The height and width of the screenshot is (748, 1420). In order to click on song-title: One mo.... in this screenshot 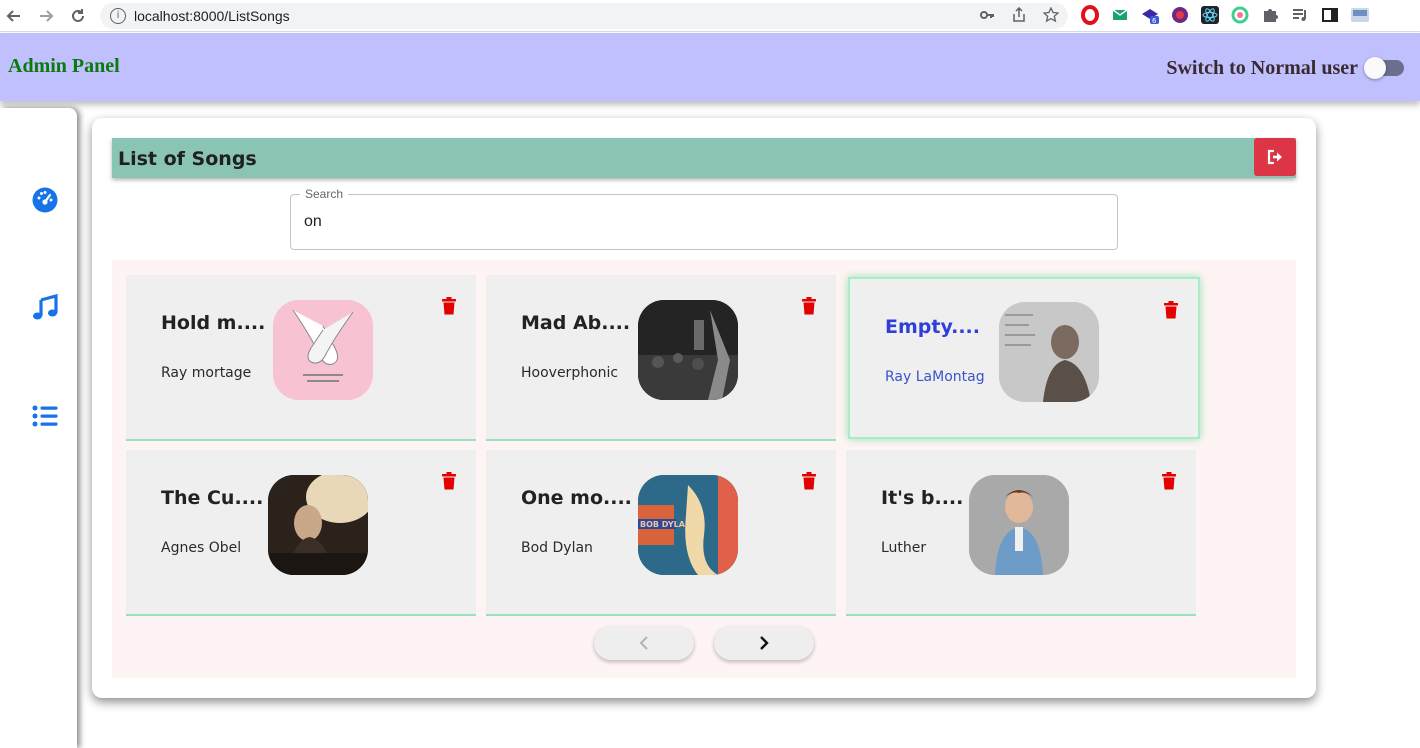, I will do `click(576, 498)`.